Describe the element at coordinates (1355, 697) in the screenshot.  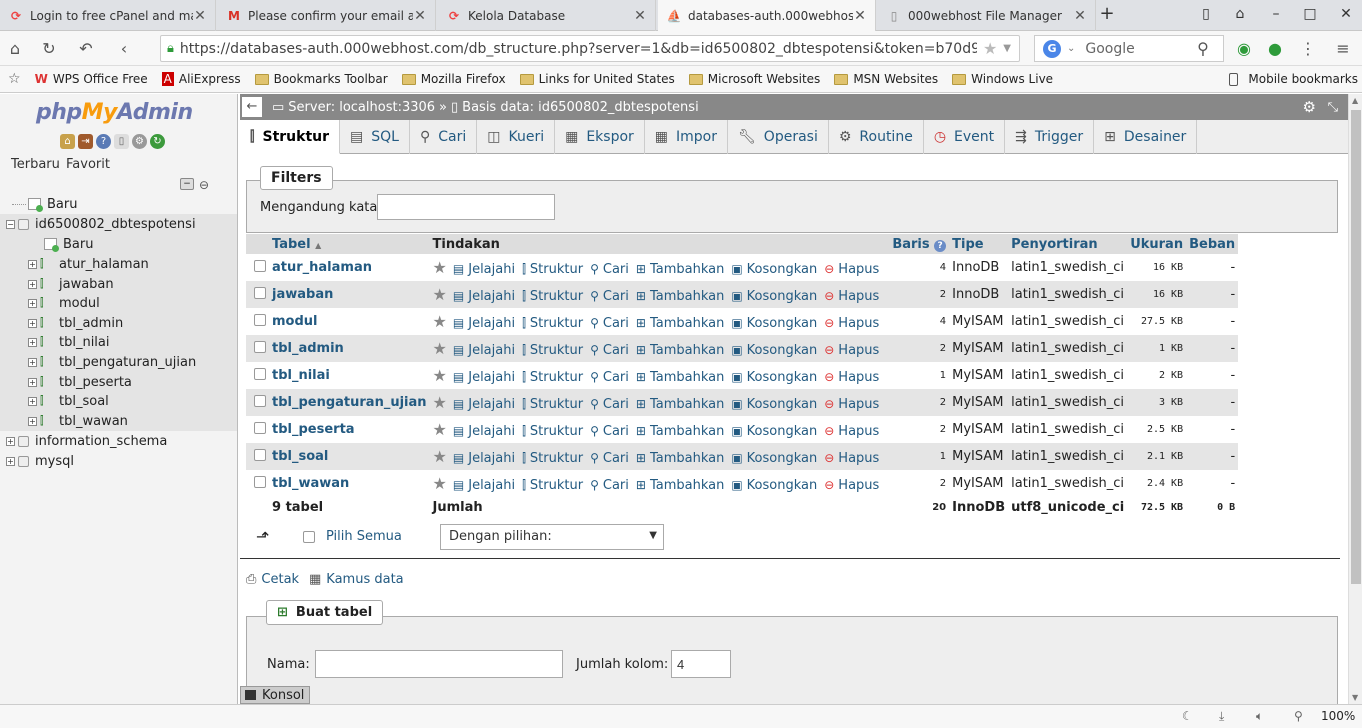
I see `scroll-down-arrow: ▼` at that location.